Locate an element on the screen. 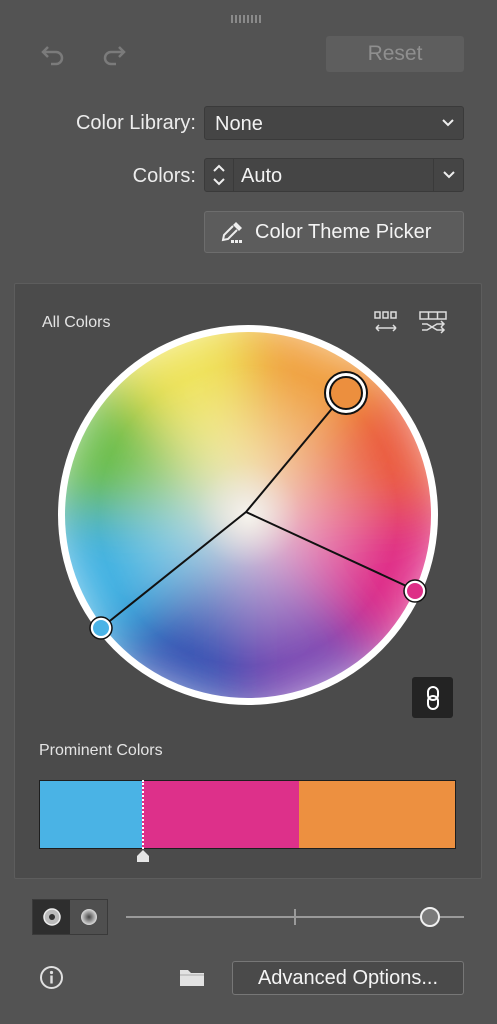 The image size is (497, 1024). prominent-colors-bar is located at coordinates (247, 814).